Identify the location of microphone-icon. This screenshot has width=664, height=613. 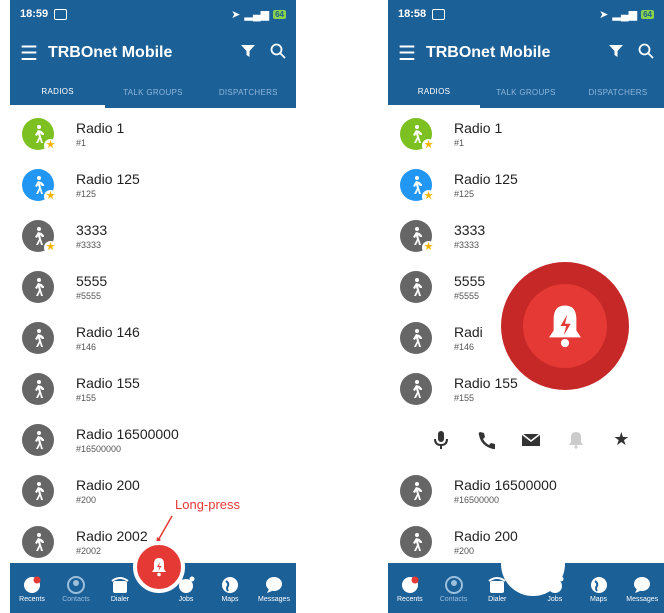
(441, 440).